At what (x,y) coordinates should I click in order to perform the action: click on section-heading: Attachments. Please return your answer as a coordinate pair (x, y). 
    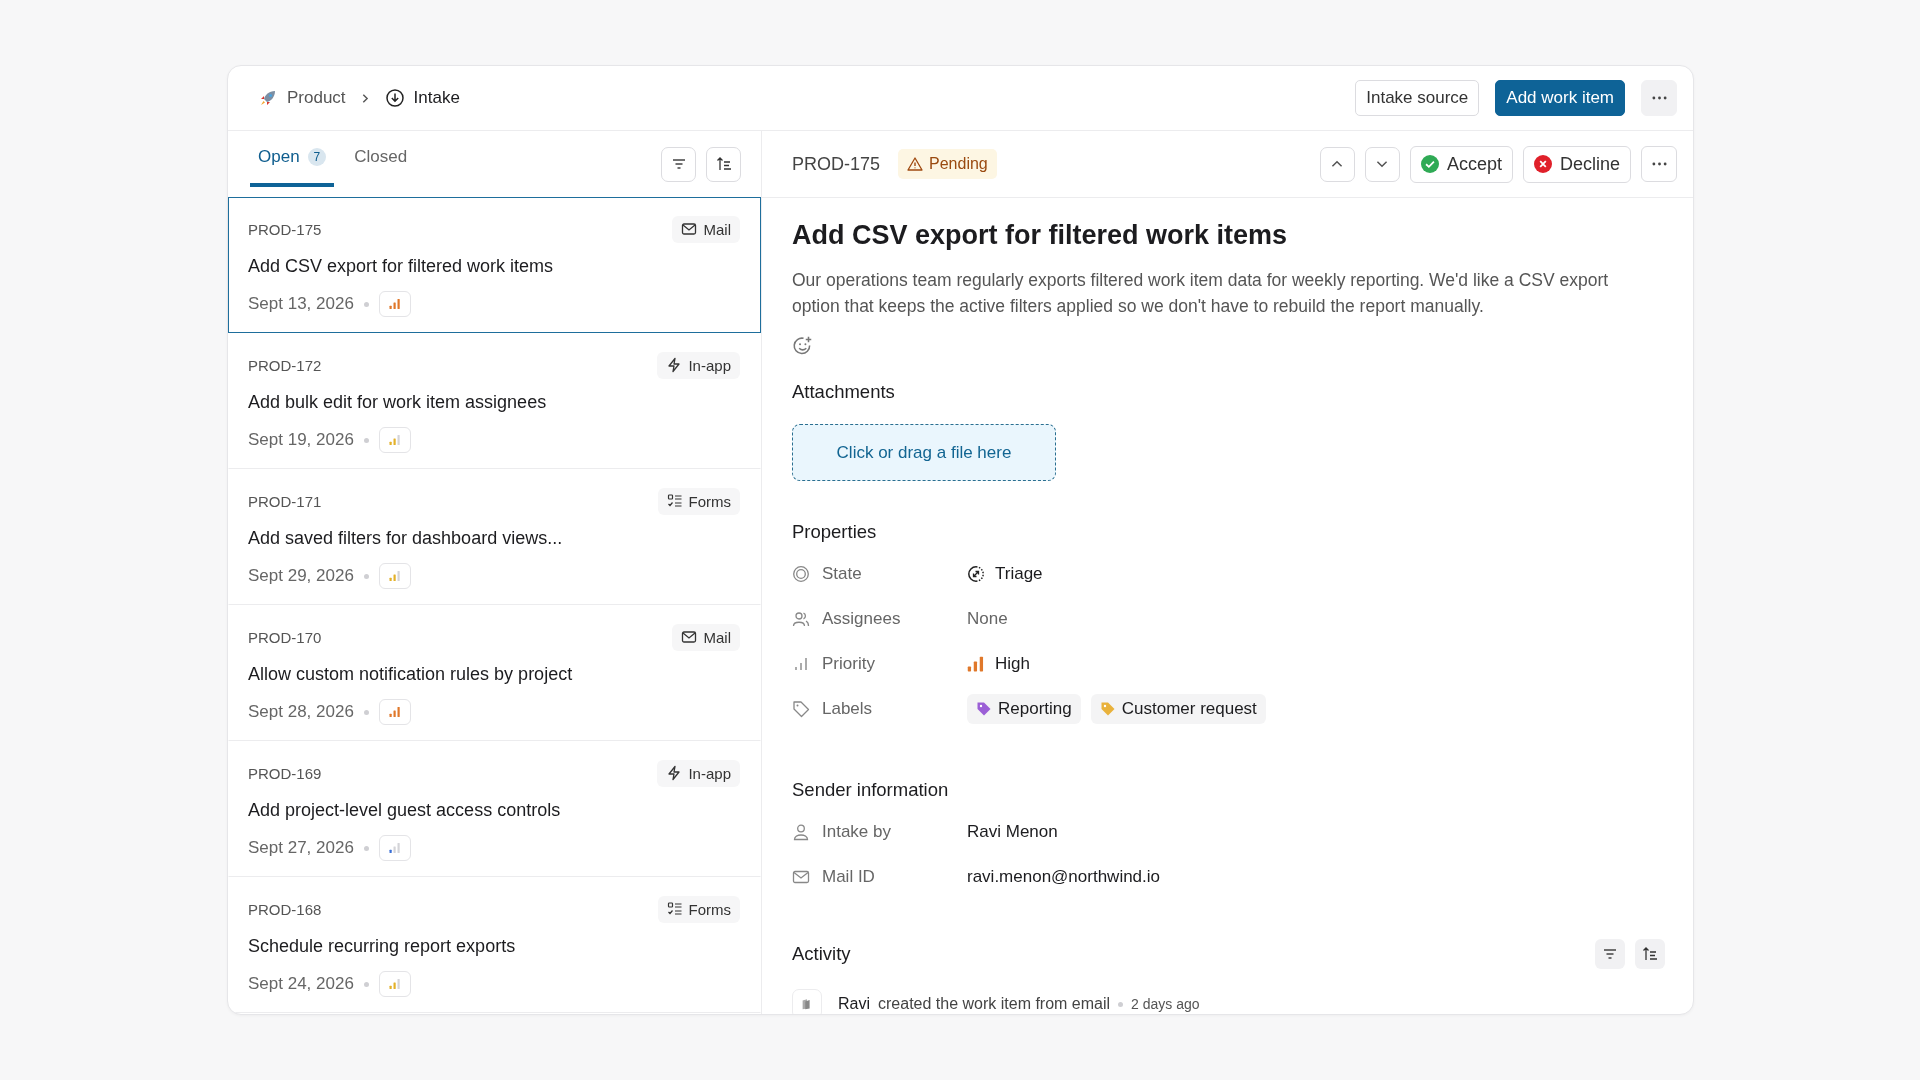
    Looking at the image, I should click on (844, 392).